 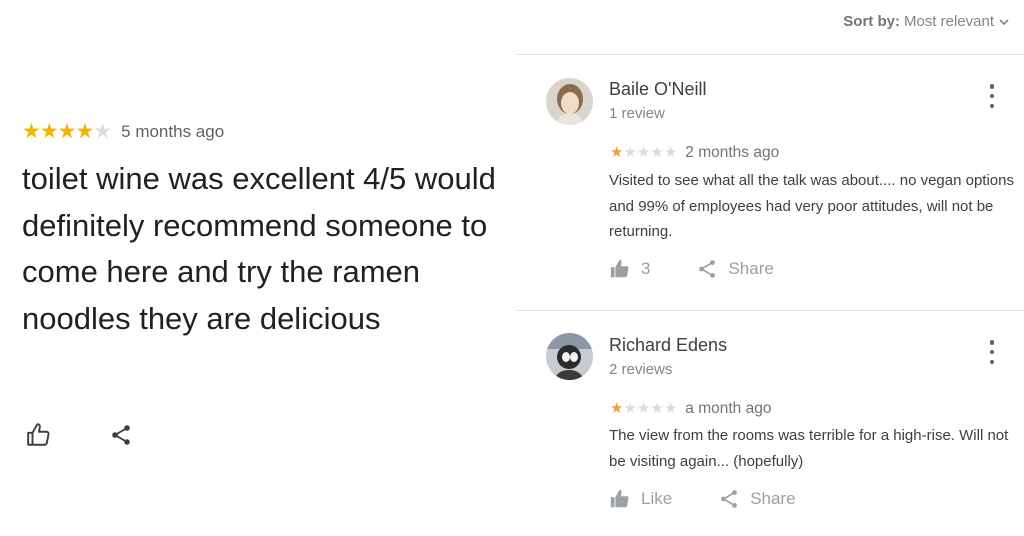 What do you see at coordinates (657, 498) in the screenshot?
I see `like-label: Like` at bounding box center [657, 498].